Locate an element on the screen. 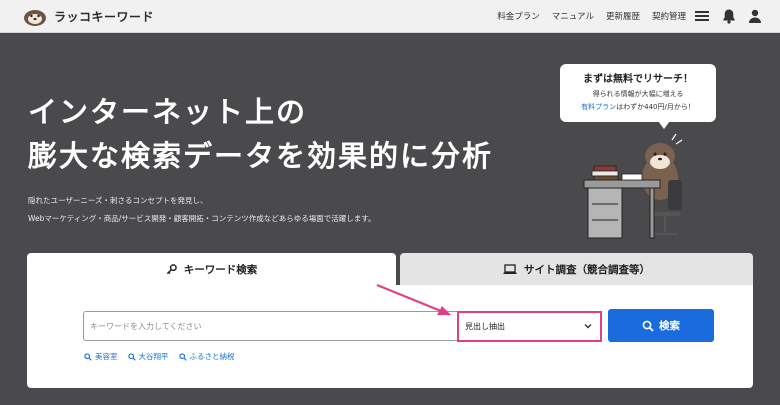  logo-text: ラッコキーワード is located at coordinates (104, 16).